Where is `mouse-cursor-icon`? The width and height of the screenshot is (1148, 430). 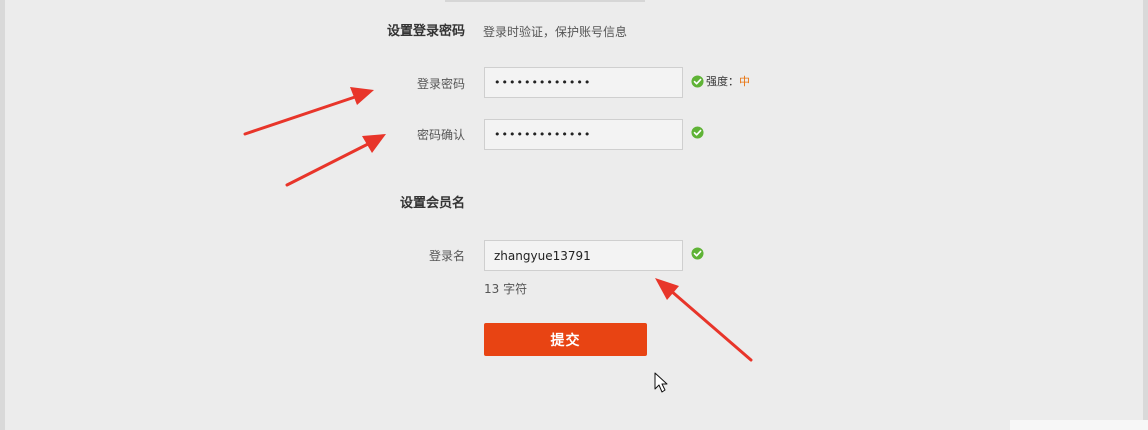 mouse-cursor-icon is located at coordinates (661, 382).